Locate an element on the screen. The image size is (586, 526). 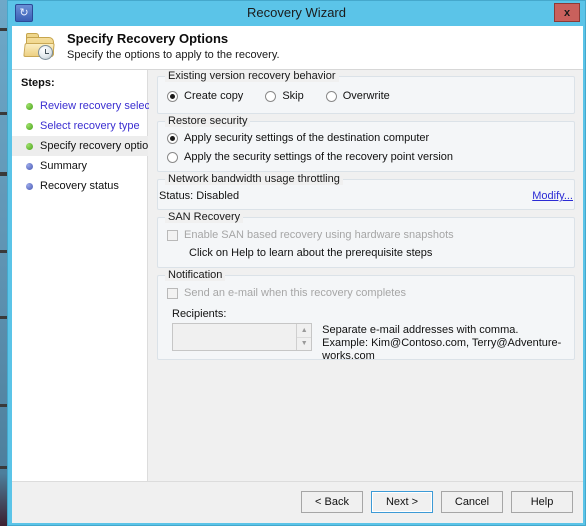
group-legend: Network bandwidth usage throttling is located at coordinates (254, 179).